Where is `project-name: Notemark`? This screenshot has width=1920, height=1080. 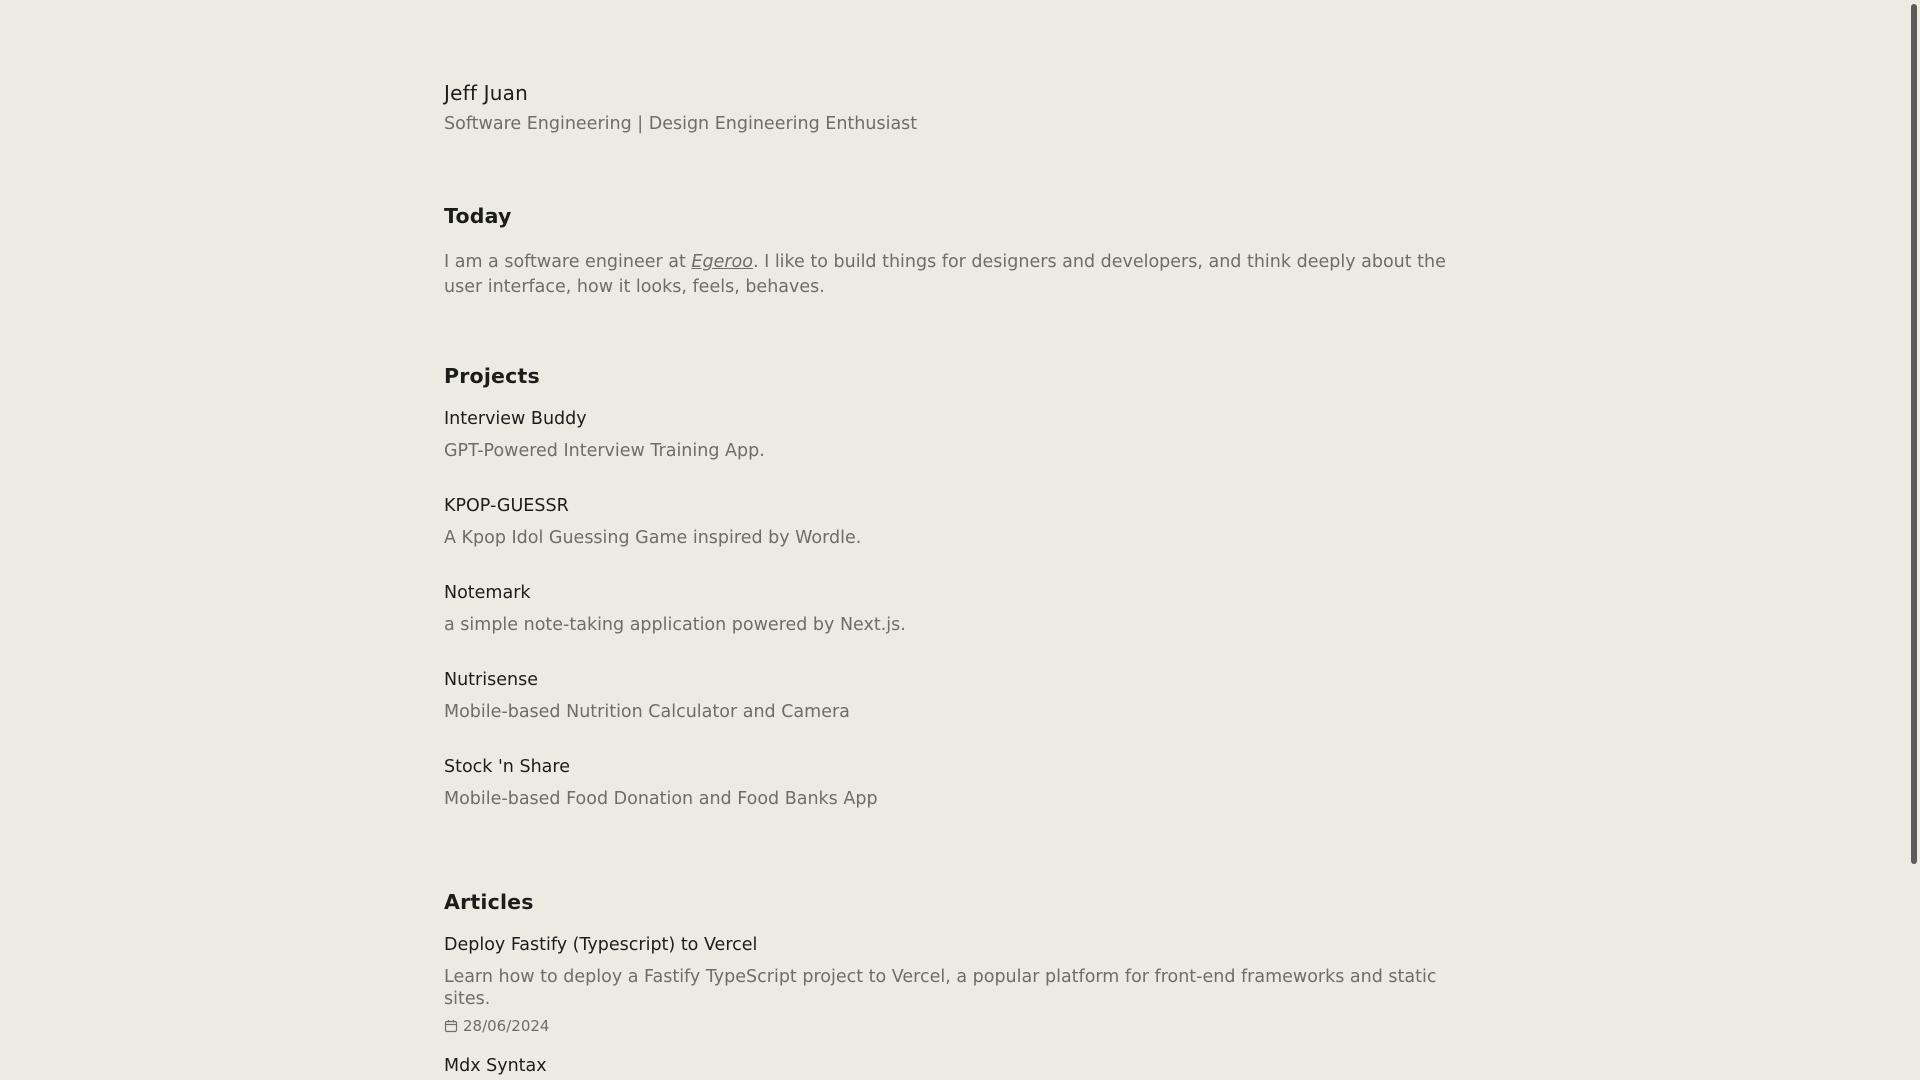 project-name: Notemark is located at coordinates (487, 593).